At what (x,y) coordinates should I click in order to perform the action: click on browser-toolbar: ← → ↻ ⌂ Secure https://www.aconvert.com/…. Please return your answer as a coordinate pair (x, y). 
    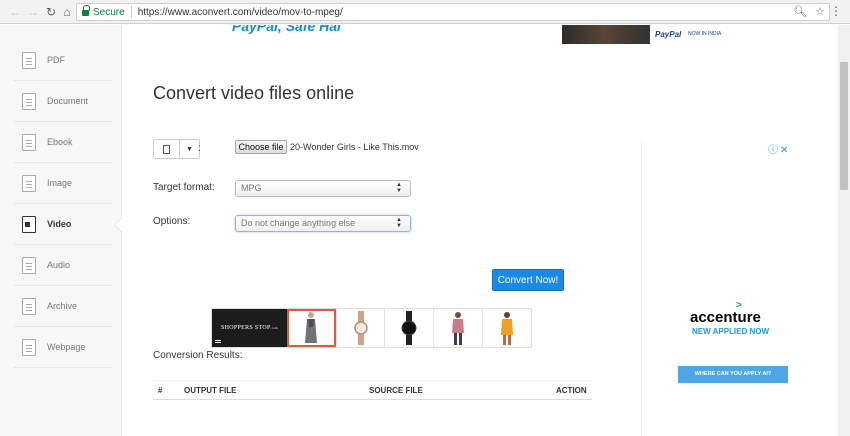
    Looking at the image, I should click on (425, 12).